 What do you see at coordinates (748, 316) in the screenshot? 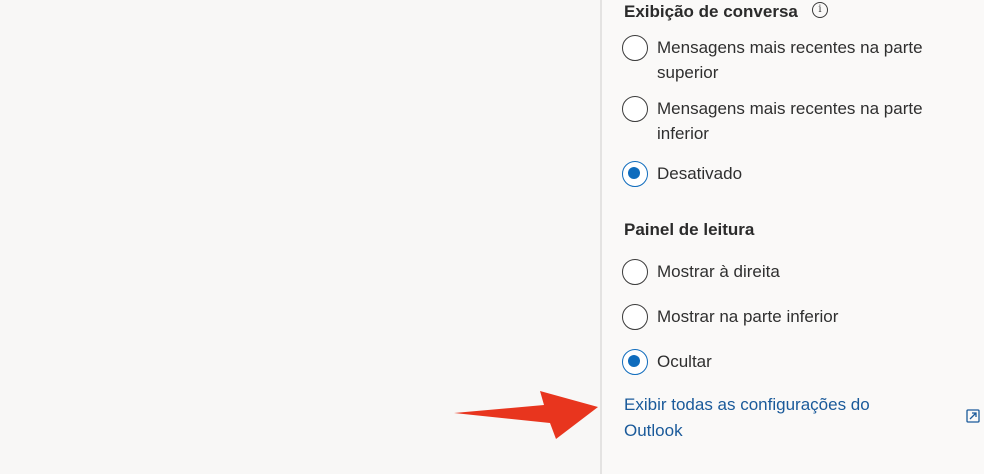
I see `option-label: Mostrar na parte inferior` at bounding box center [748, 316].